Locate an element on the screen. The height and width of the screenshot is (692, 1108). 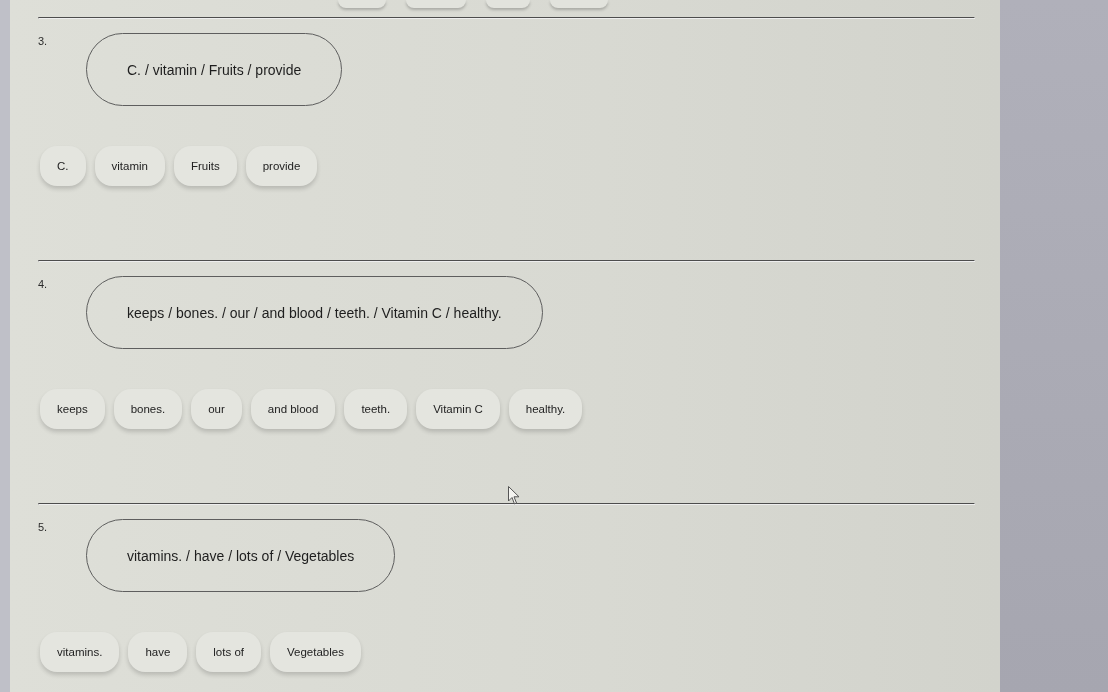
word-tile: provide is located at coordinates (281, 166).